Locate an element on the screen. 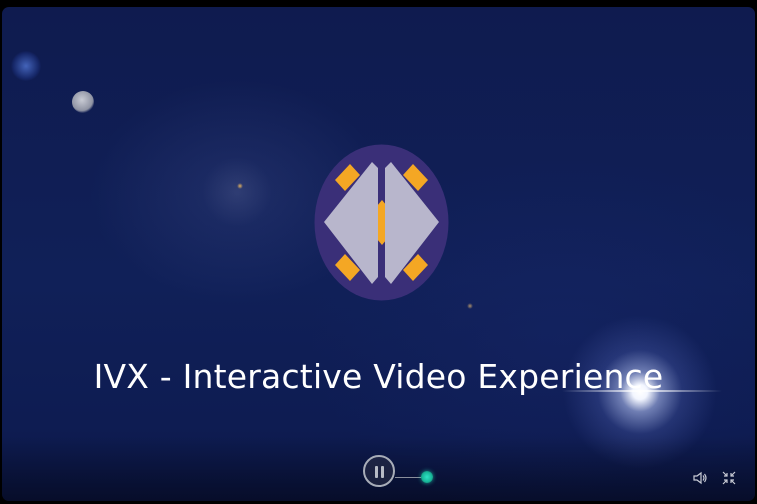  progress-track is located at coordinates (409, 477).